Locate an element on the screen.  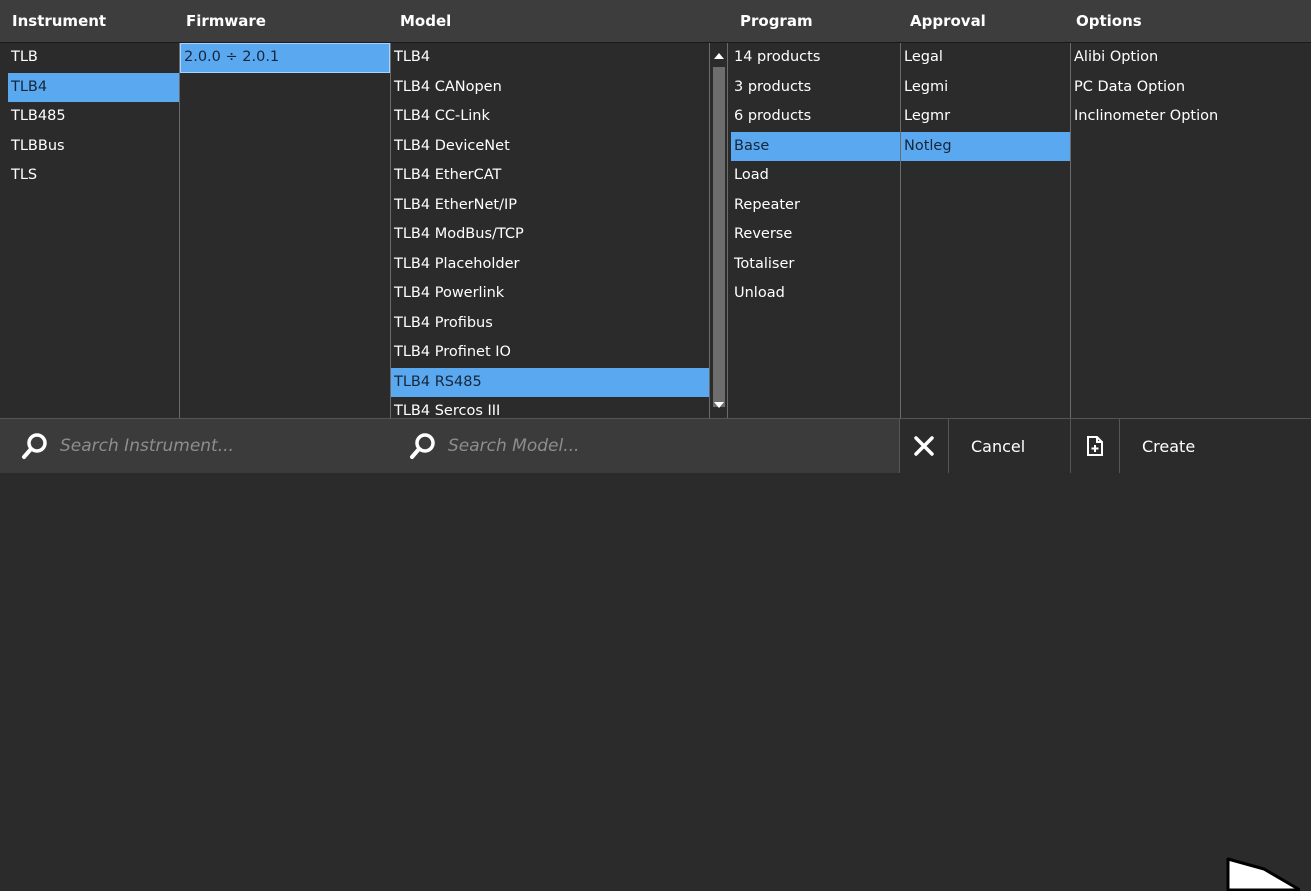
options-list-item: PC Data Option is located at coordinates (1191, 88).